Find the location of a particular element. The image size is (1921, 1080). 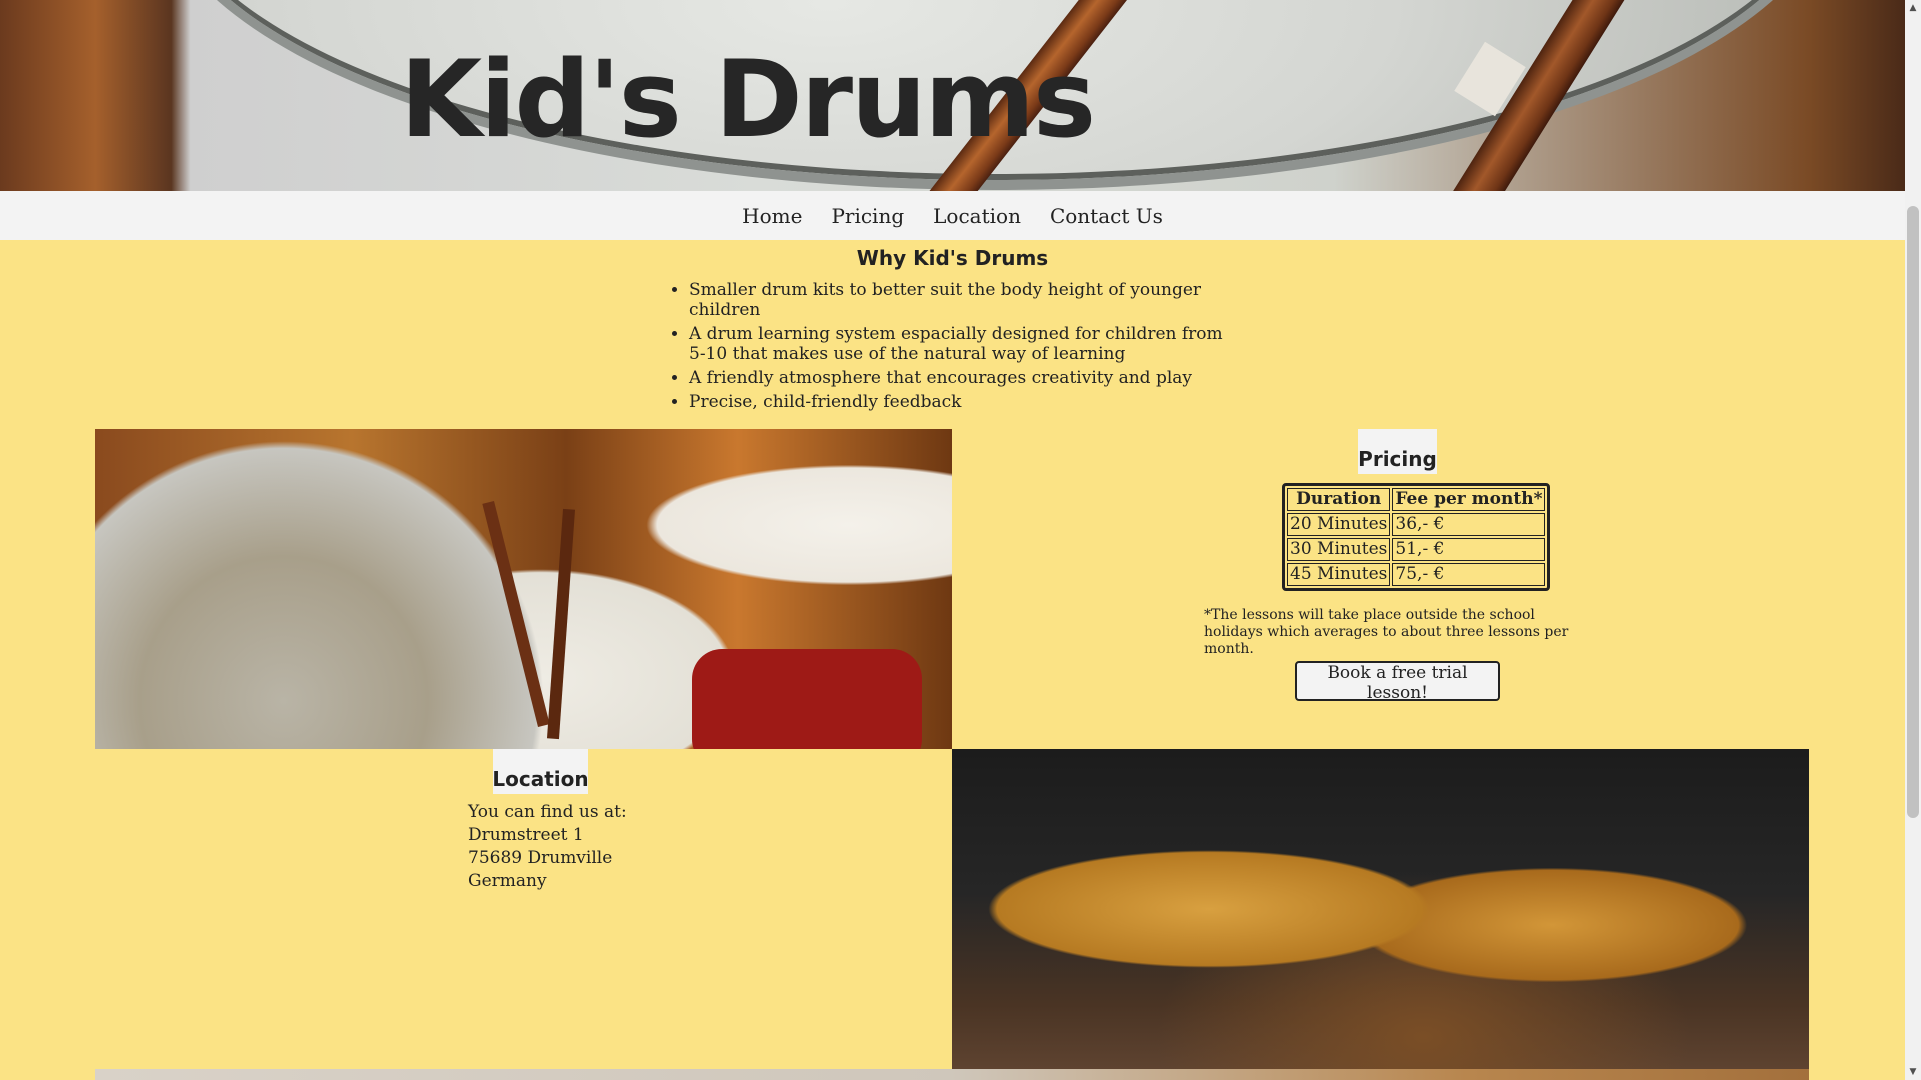

table-cell: 36,- € is located at coordinates (1469, 524).